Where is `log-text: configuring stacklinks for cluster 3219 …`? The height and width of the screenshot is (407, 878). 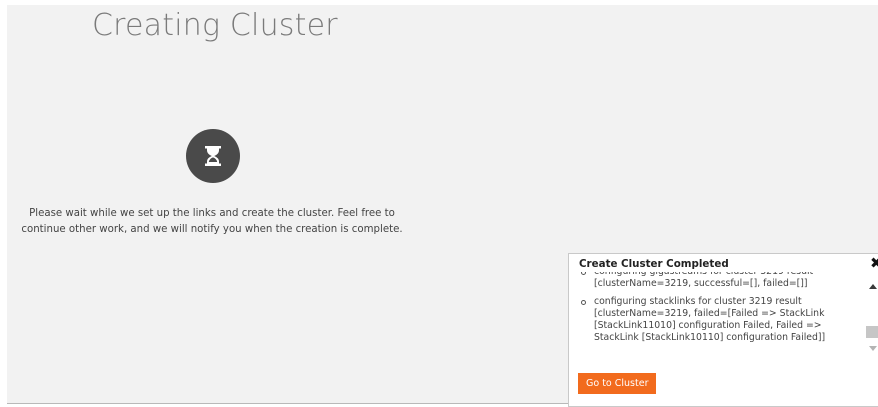
log-text: configuring stacklinks for cluster 3219 … is located at coordinates (710, 319).